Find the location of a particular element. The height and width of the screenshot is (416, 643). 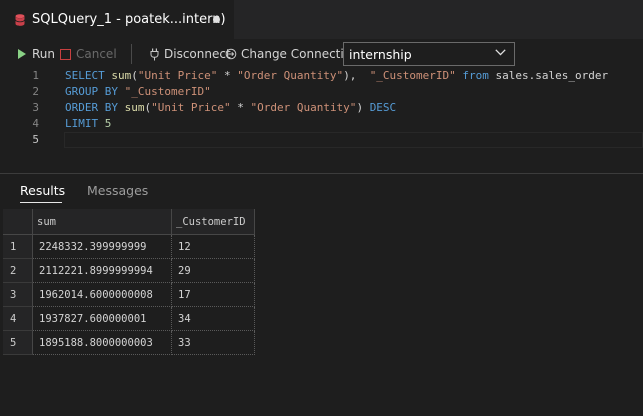

editor-tab-strip: SQLQuery_1 - poatek...intern) is located at coordinates (321, 19).